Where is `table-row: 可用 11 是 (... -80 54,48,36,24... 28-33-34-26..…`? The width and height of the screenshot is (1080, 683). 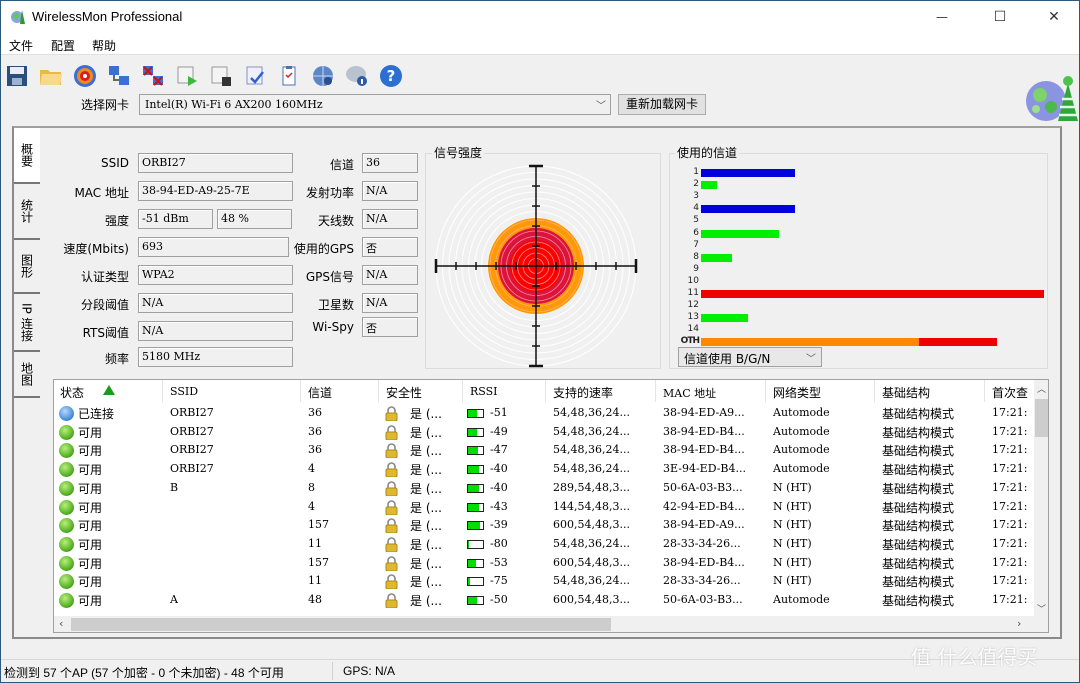 table-row: 可用 11 是 (... -80 54,48,36,24... 28-33-34-26..… is located at coordinates (544, 544).